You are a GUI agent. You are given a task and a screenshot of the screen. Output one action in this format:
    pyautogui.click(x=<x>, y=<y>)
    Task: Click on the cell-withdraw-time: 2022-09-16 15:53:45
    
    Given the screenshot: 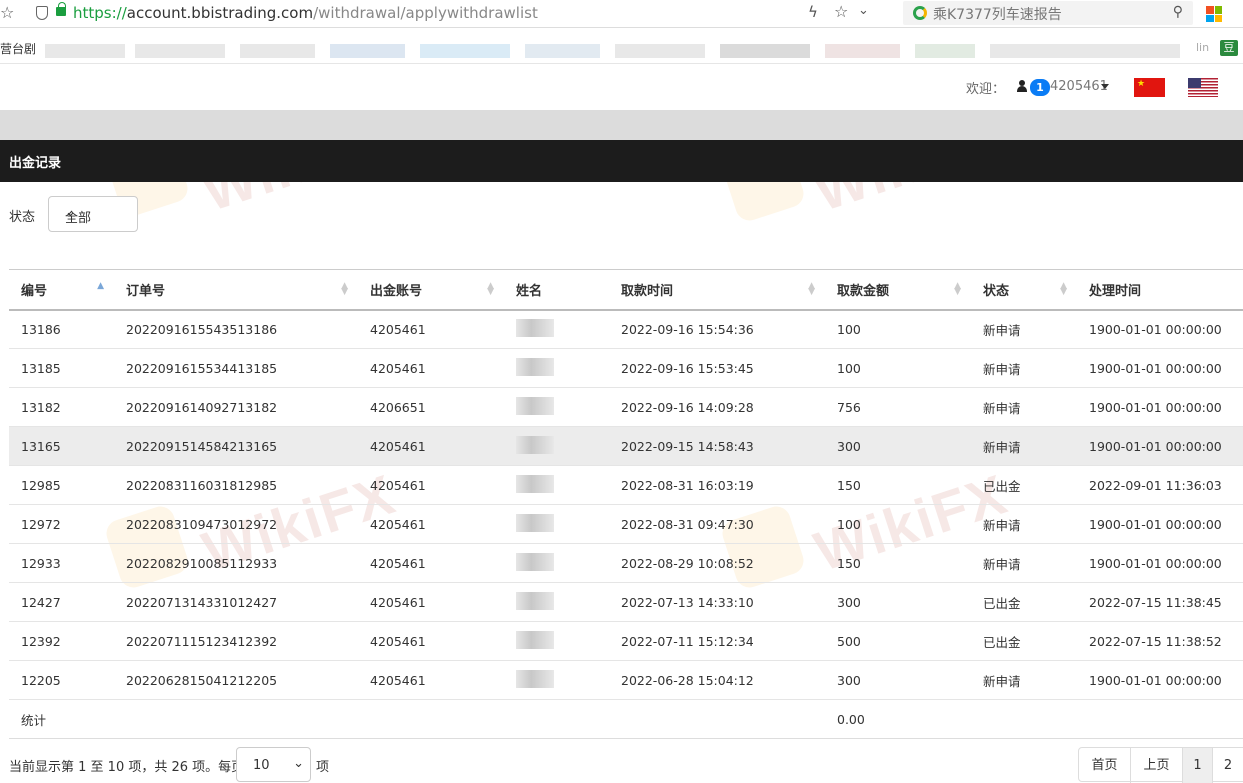 What is the action you would take?
    pyautogui.click(x=717, y=368)
    